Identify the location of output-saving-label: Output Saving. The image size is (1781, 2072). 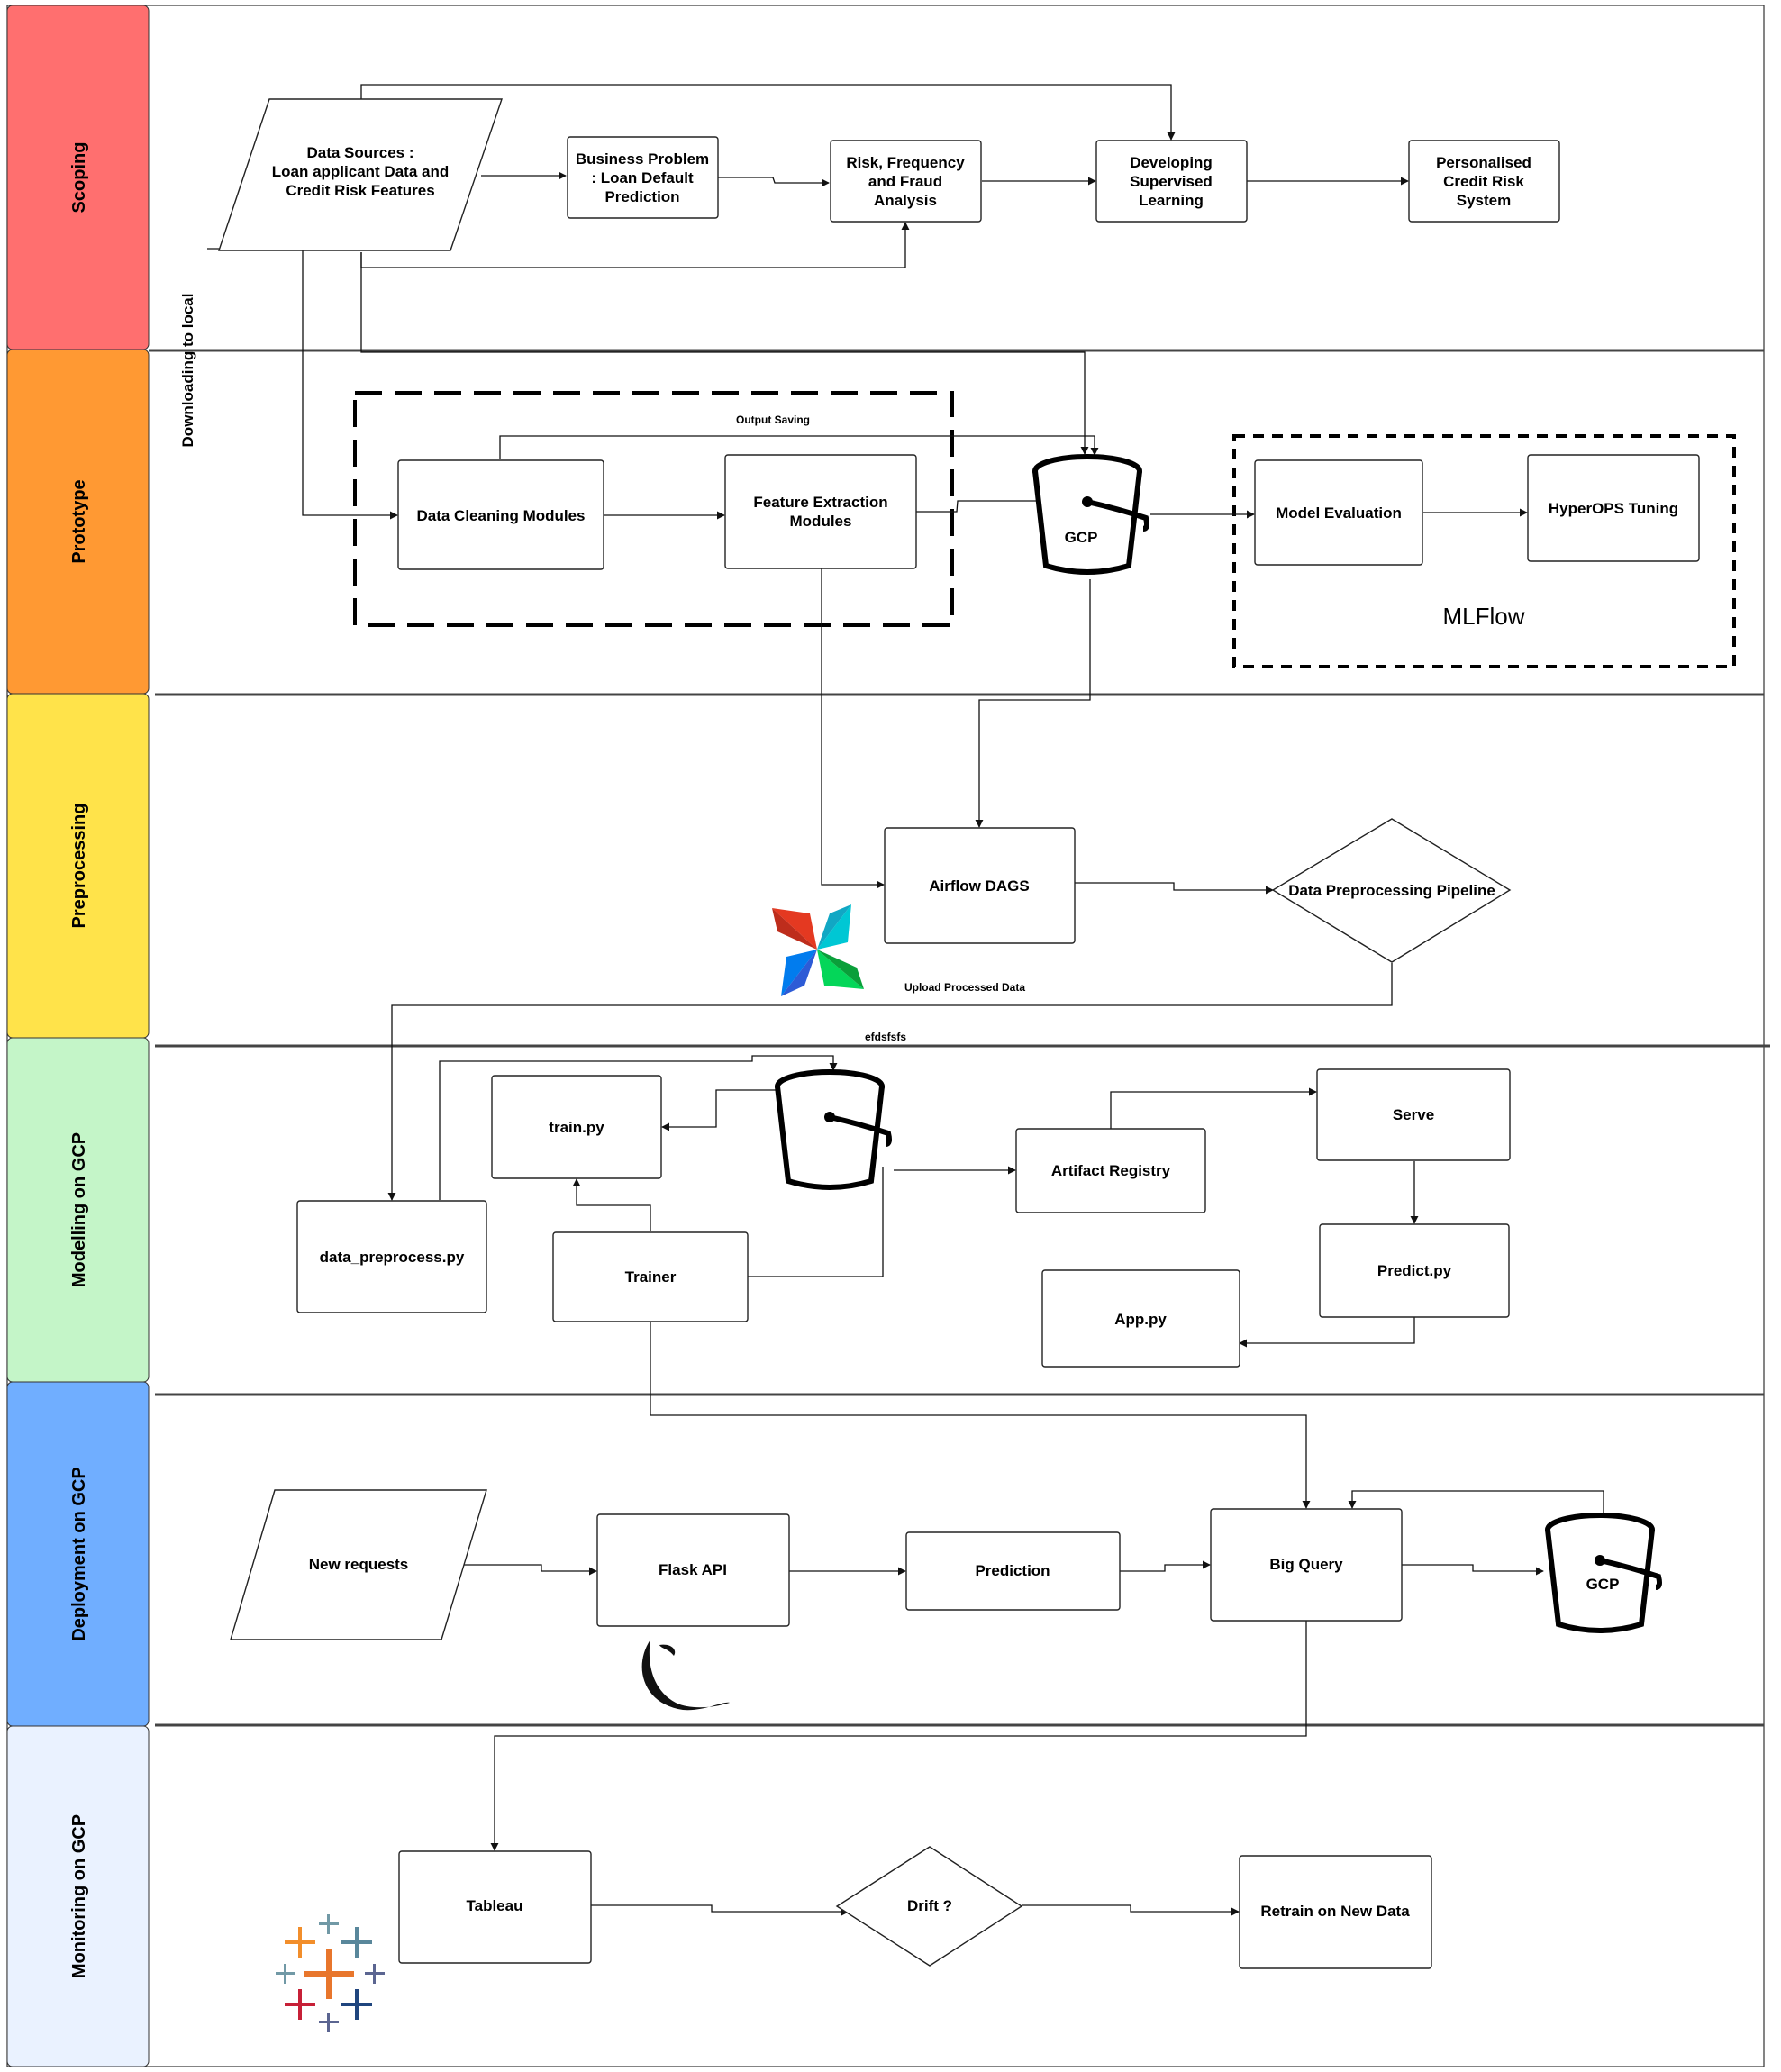
(773, 419).